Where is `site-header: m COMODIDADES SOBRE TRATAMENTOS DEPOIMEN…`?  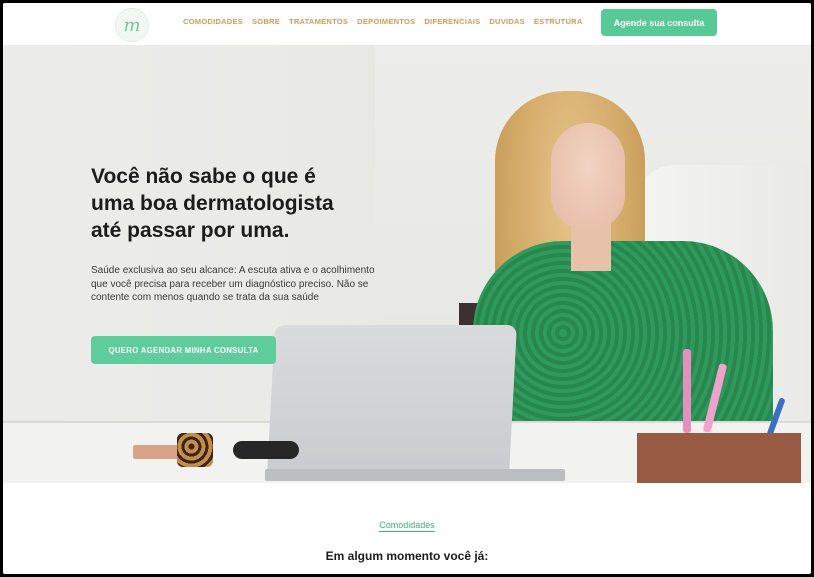
site-header: m COMODIDADES SOBRE TRATAMENTOS DEPOIMEN… is located at coordinates (407, 24).